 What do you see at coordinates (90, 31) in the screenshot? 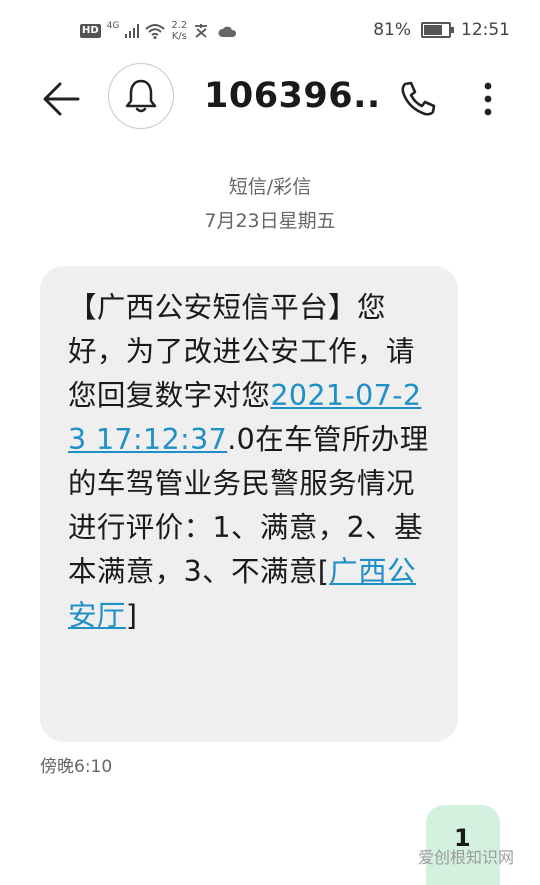
I see `hd-icon: HD` at bounding box center [90, 31].